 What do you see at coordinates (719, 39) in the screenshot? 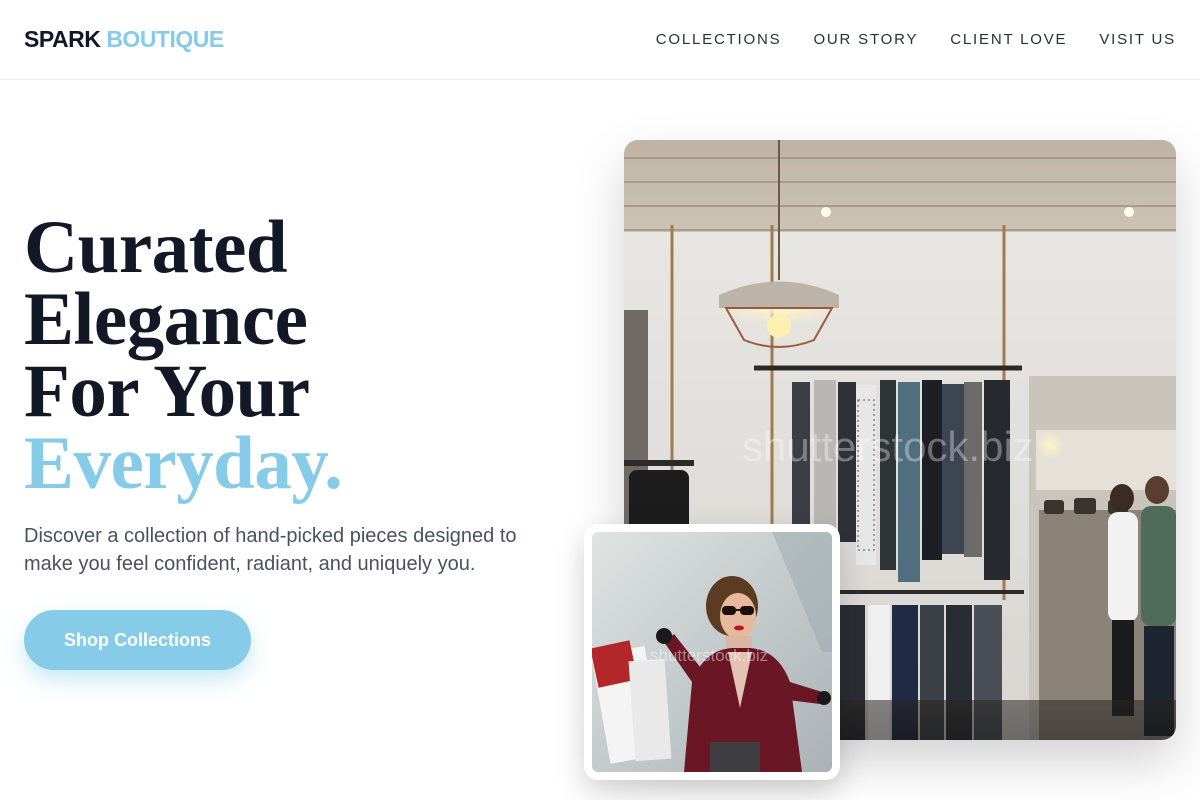
I see `nav-link-collections: COLLECTIONS` at bounding box center [719, 39].